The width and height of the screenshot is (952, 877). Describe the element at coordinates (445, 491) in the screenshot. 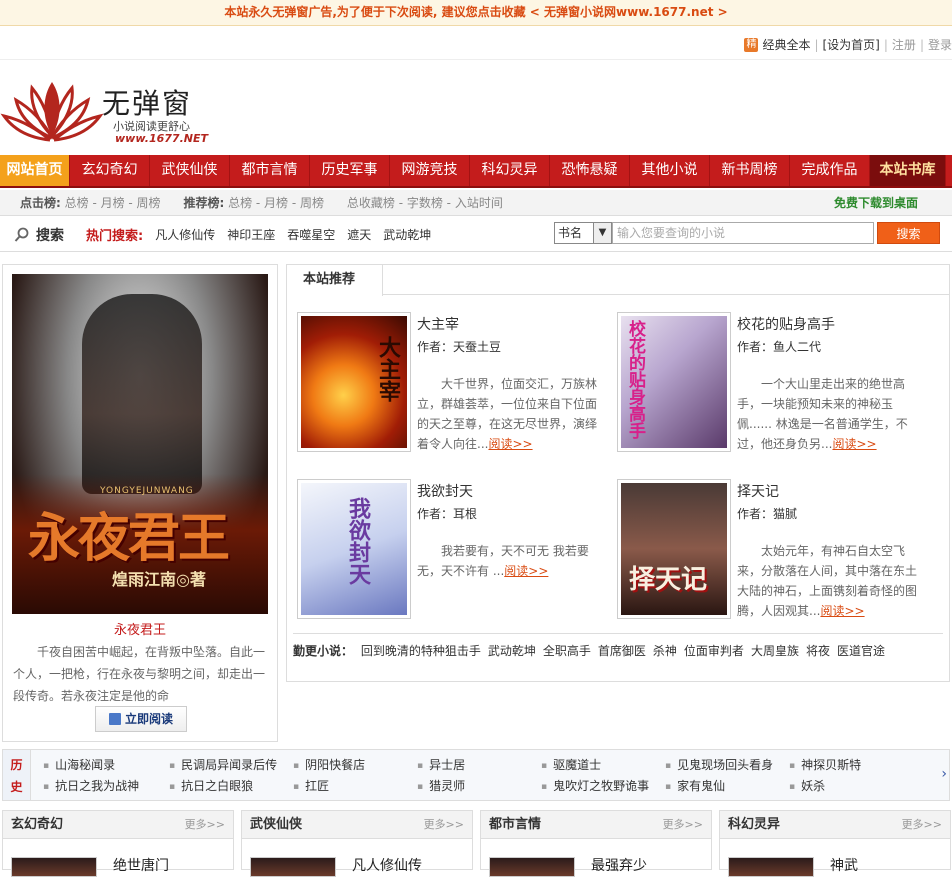

I see `book-title: 我欲封天` at that location.